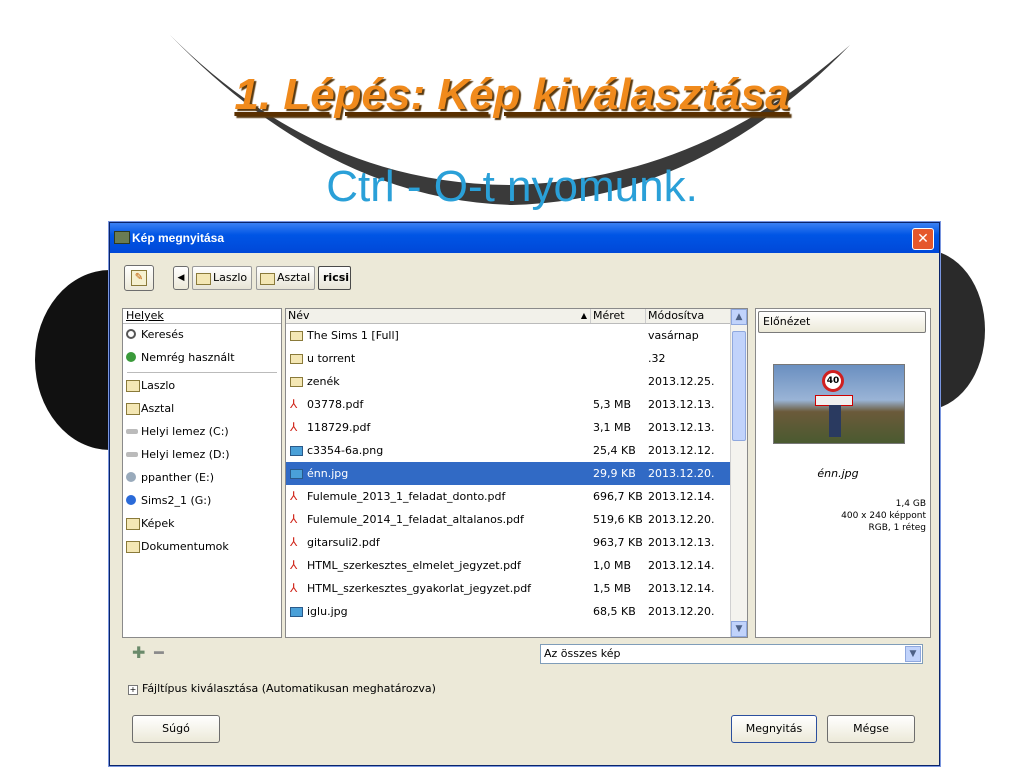  What do you see at coordinates (508, 358) in the screenshot?
I see `file-row: u torrent .32` at bounding box center [508, 358].